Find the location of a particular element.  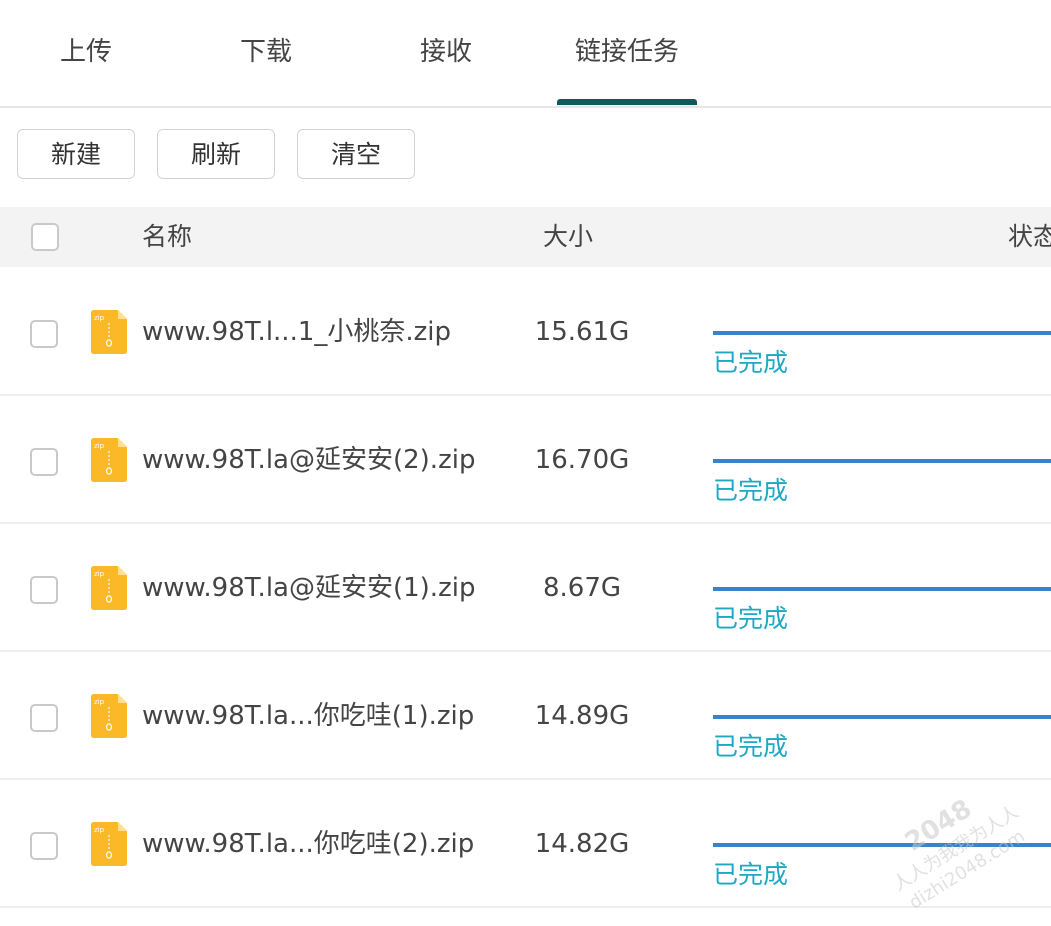

table-header: 名称 大小 状态 is located at coordinates (525, 237).